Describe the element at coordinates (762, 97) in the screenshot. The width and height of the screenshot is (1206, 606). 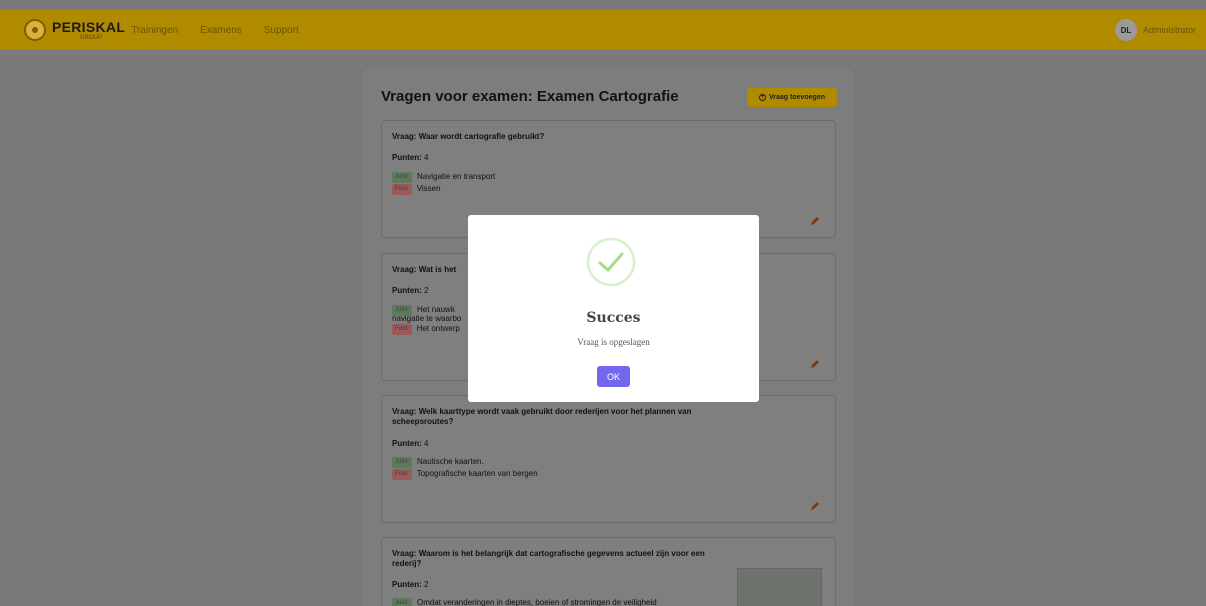
I see `plus-circle-icon: +` at that location.